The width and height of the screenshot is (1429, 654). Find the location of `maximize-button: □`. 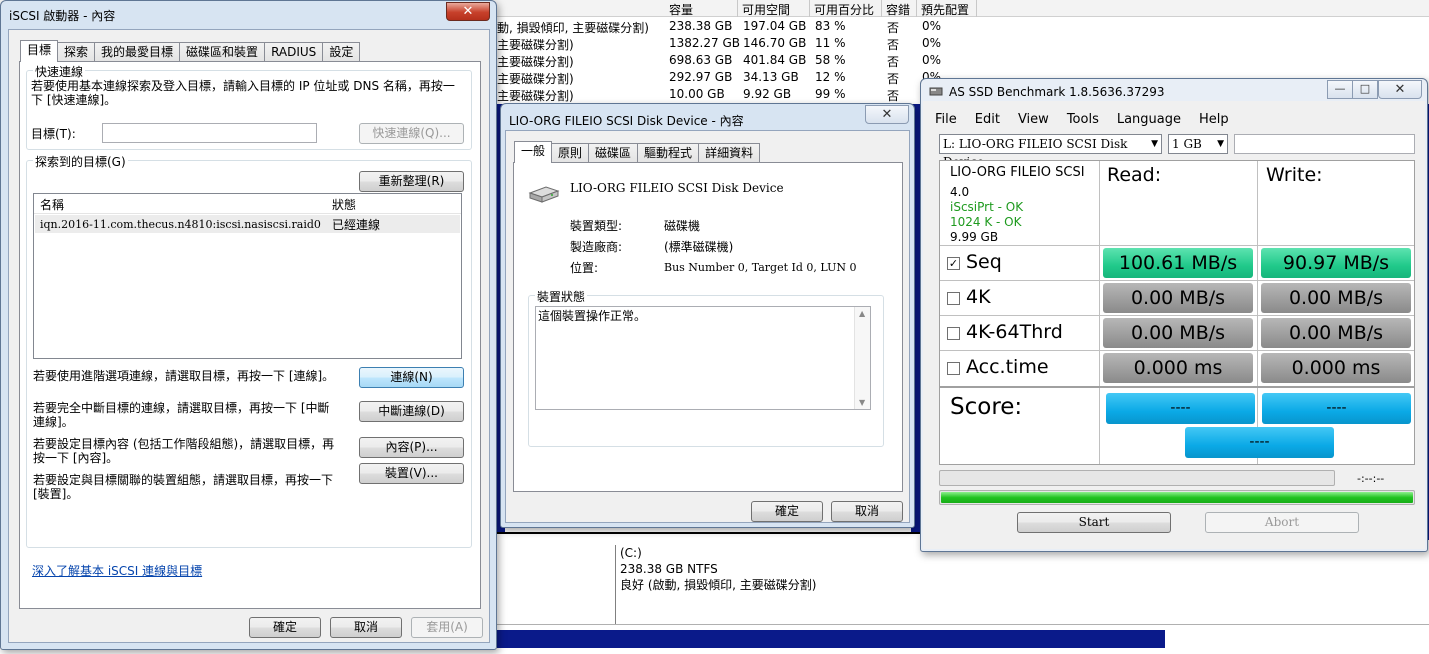

maximize-button: □ is located at coordinates (1365, 89).